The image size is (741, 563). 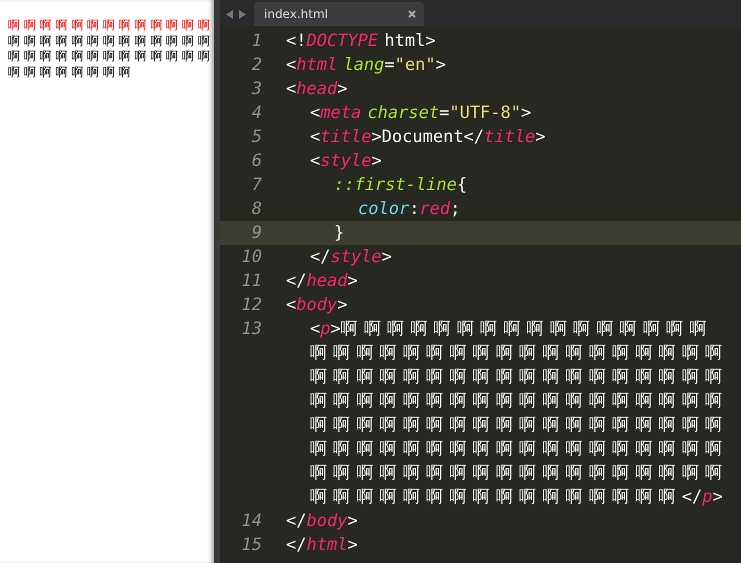 I want to click on line-number: 15, so click(x=252, y=545).